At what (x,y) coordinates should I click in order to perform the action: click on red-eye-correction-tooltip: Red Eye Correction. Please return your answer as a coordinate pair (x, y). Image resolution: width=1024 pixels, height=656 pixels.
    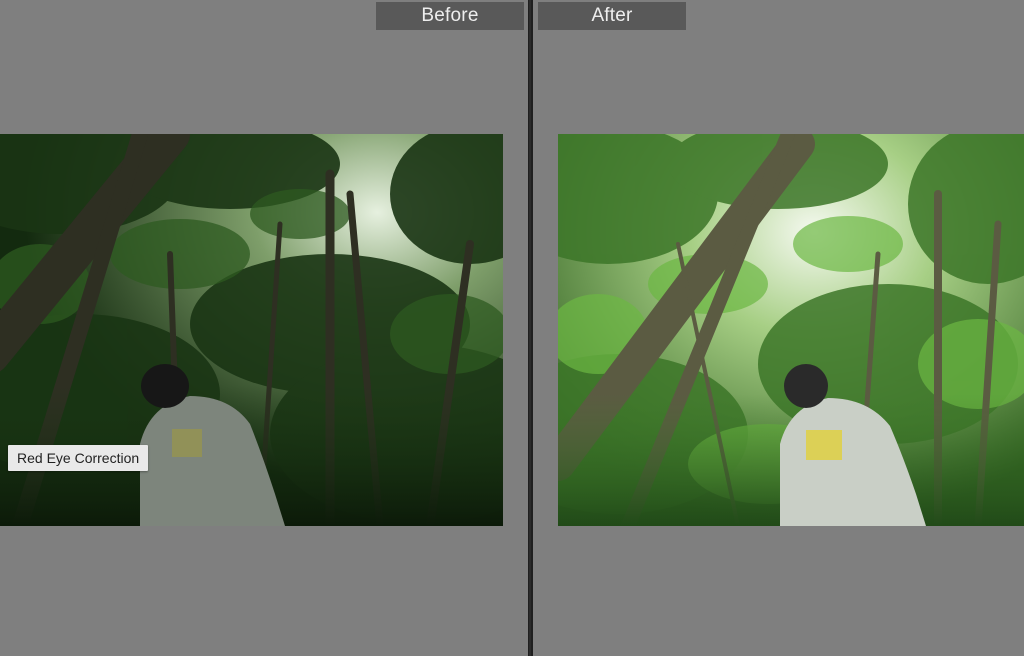
    Looking at the image, I should click on (78, 458).